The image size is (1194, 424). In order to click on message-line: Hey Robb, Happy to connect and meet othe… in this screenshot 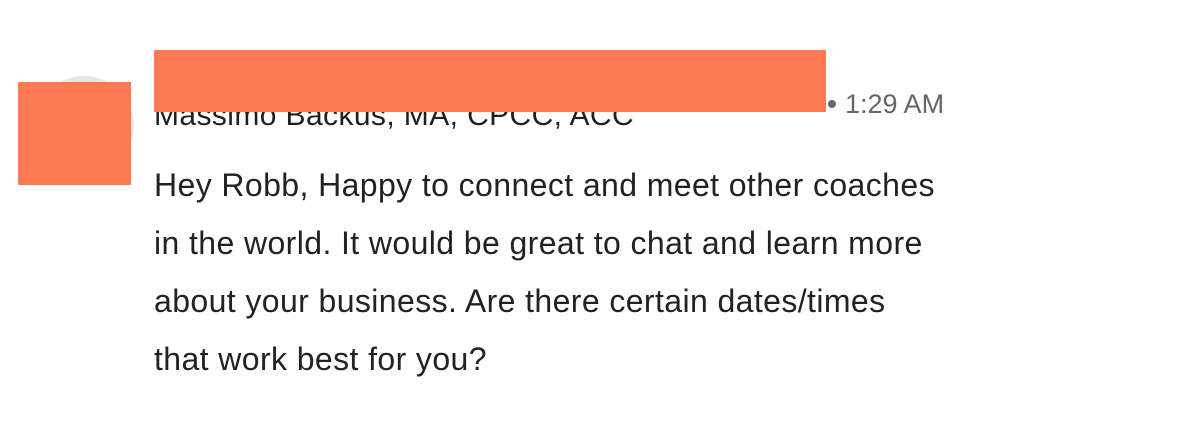, I will do `click(544, 185)`.